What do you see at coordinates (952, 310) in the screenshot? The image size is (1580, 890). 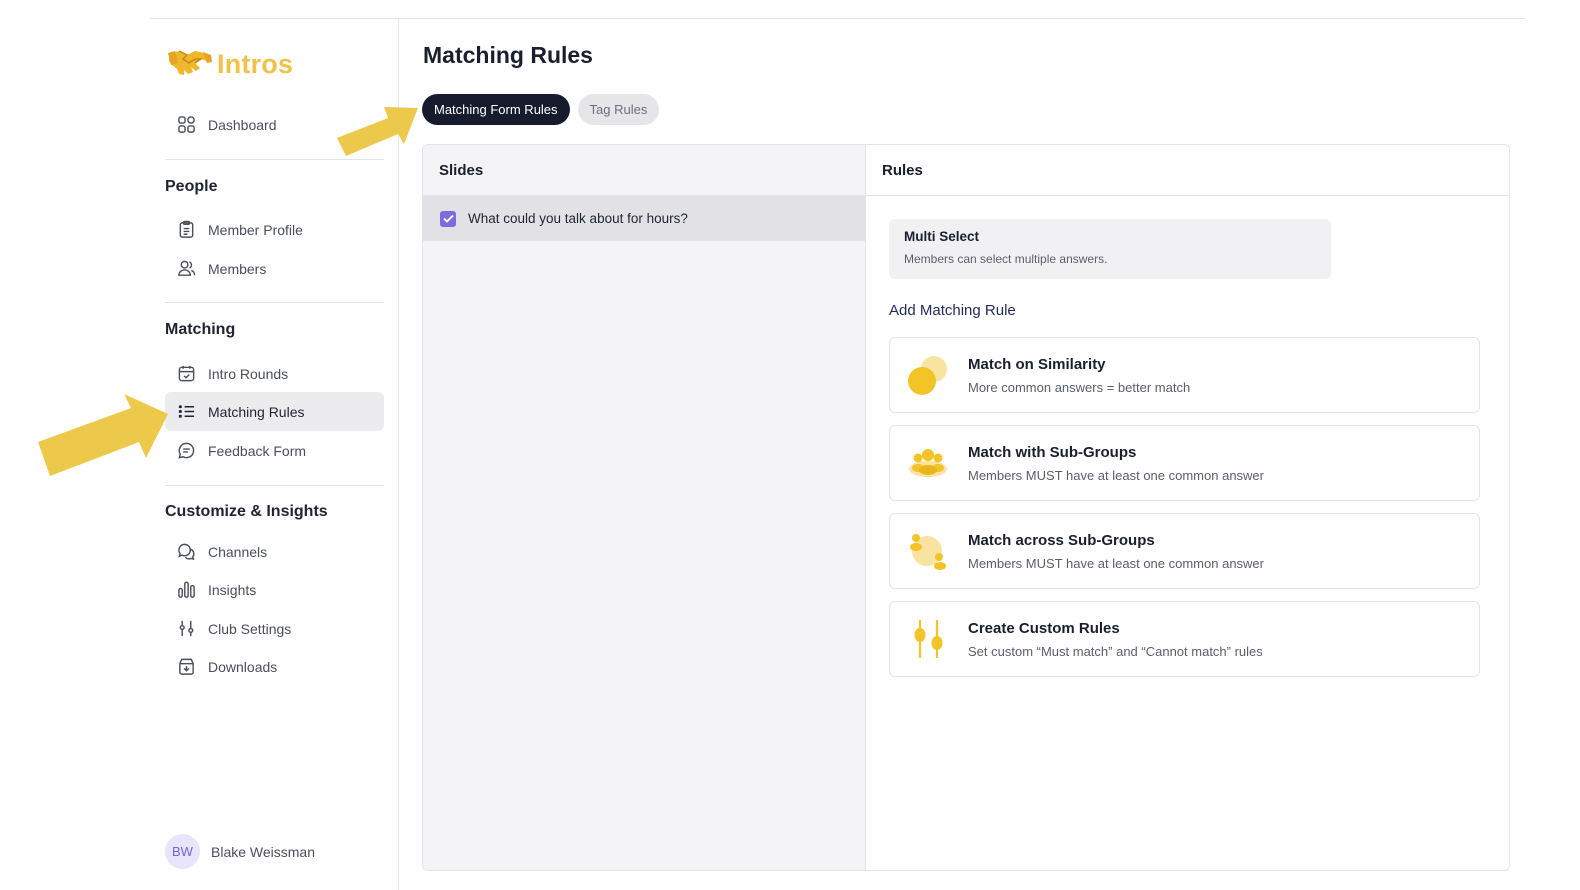 I see `add-matching-rule-title: Add Matching Rule` at bounding box center [952, 310].